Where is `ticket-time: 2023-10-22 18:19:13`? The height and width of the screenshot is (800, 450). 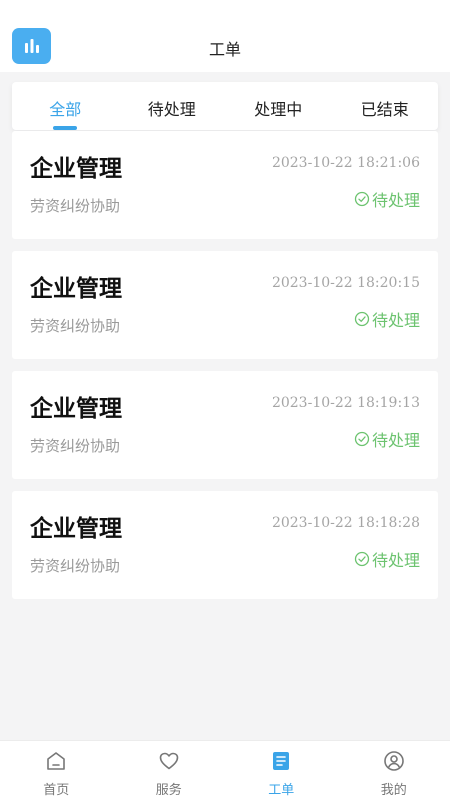
ticket-time: 2023-10-22 18:19:13 is located at coordinates (345, 403).